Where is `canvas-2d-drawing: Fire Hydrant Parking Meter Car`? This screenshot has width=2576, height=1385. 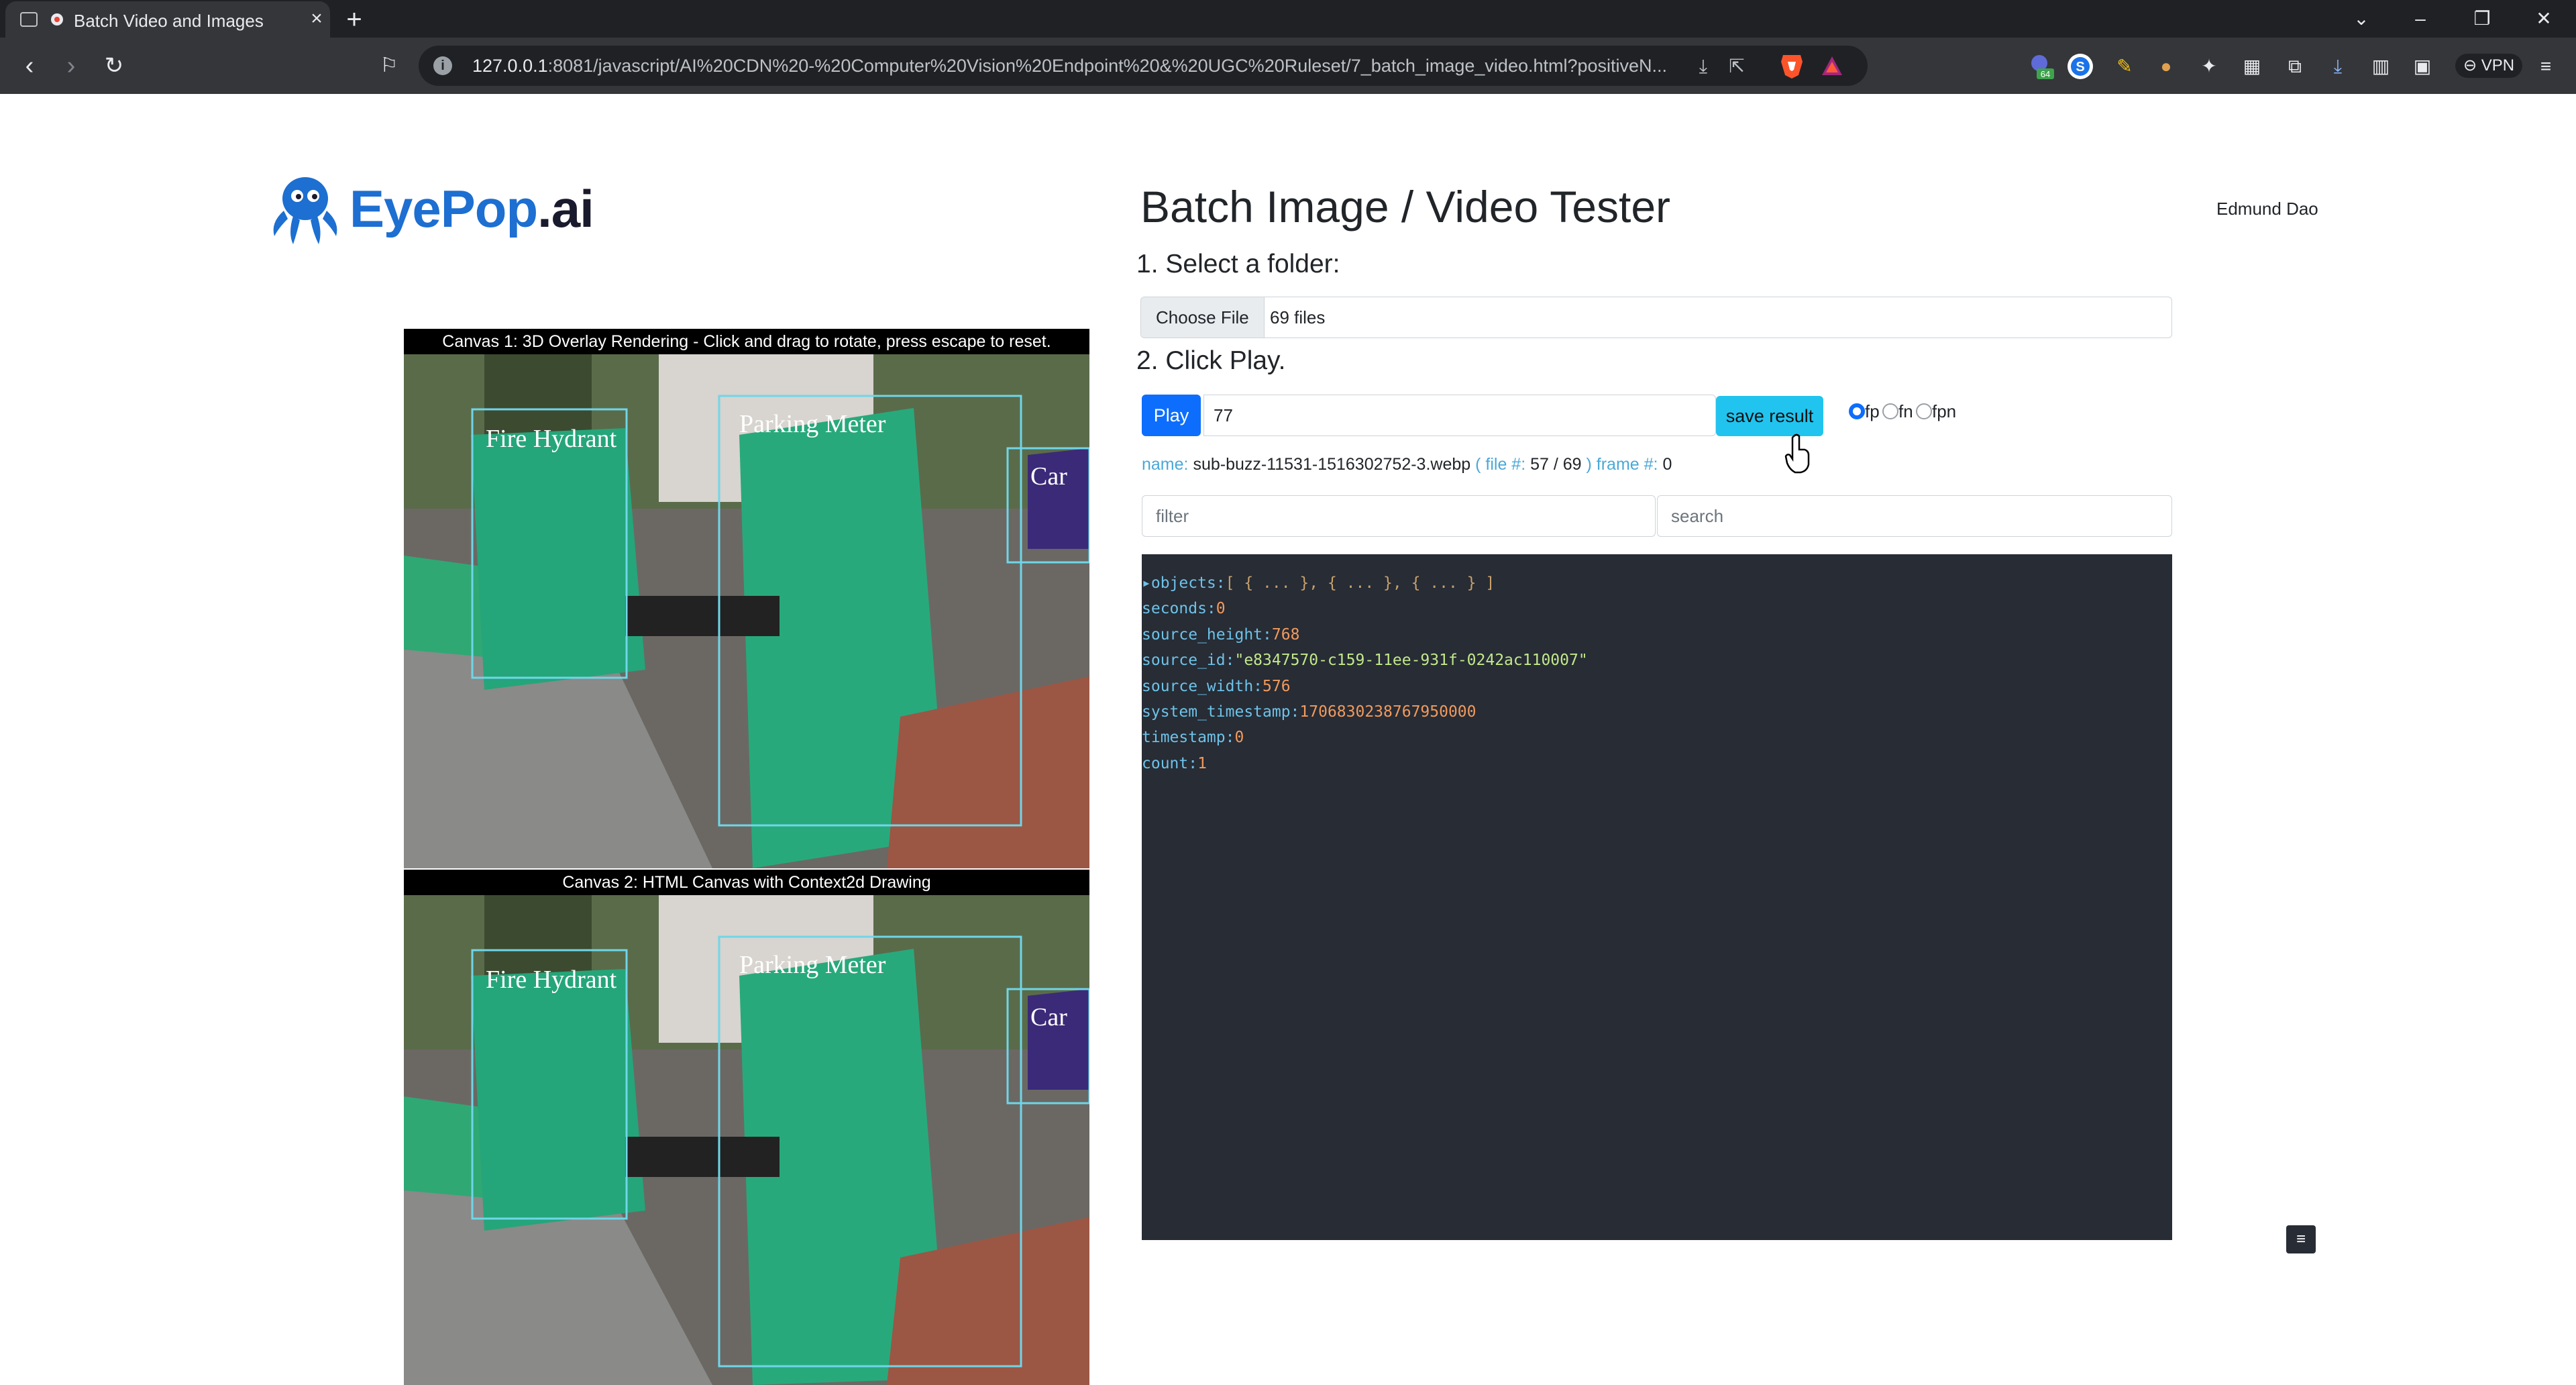 canvas-2d-drawing: Fire Hydrant Parking Meter Car is located at coordinates (746, 1140).